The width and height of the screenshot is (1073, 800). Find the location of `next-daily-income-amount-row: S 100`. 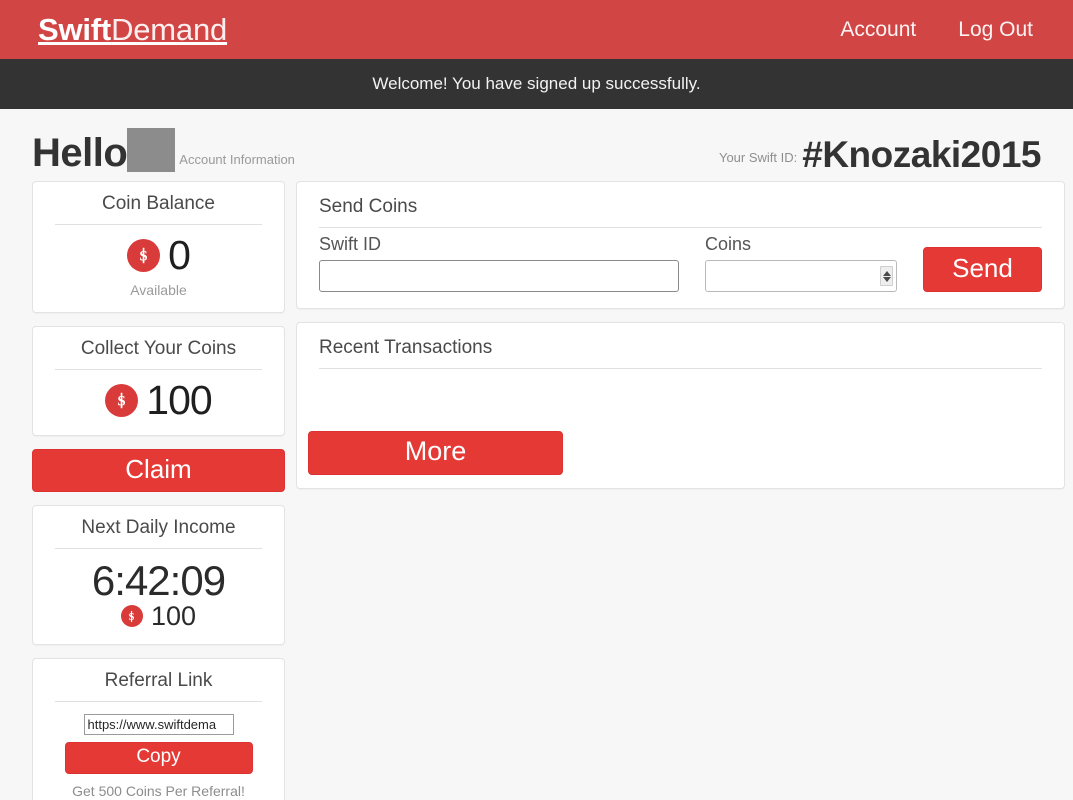

next-daily-income-amount-row: S 100 is located at coordinates (158, 615).